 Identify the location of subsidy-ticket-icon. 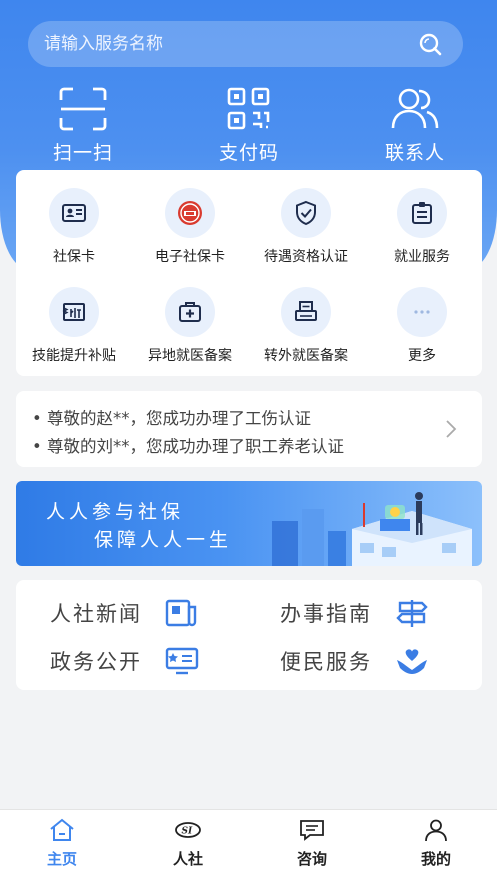
(73, 312).